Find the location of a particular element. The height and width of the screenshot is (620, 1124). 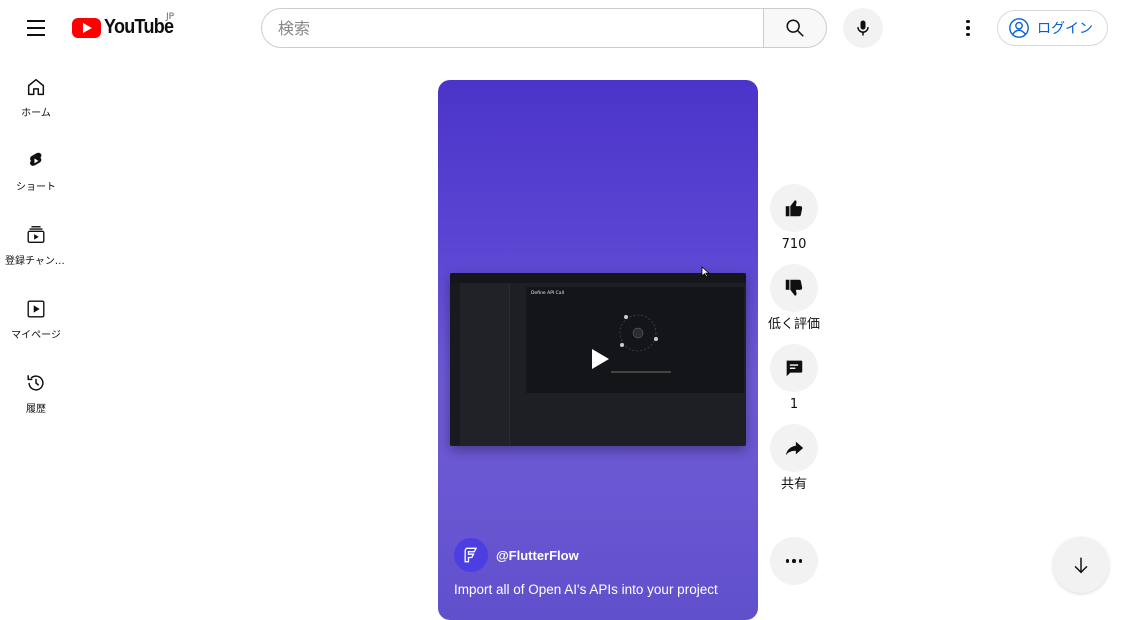

app-diagram is located at coordinates (641, 343).